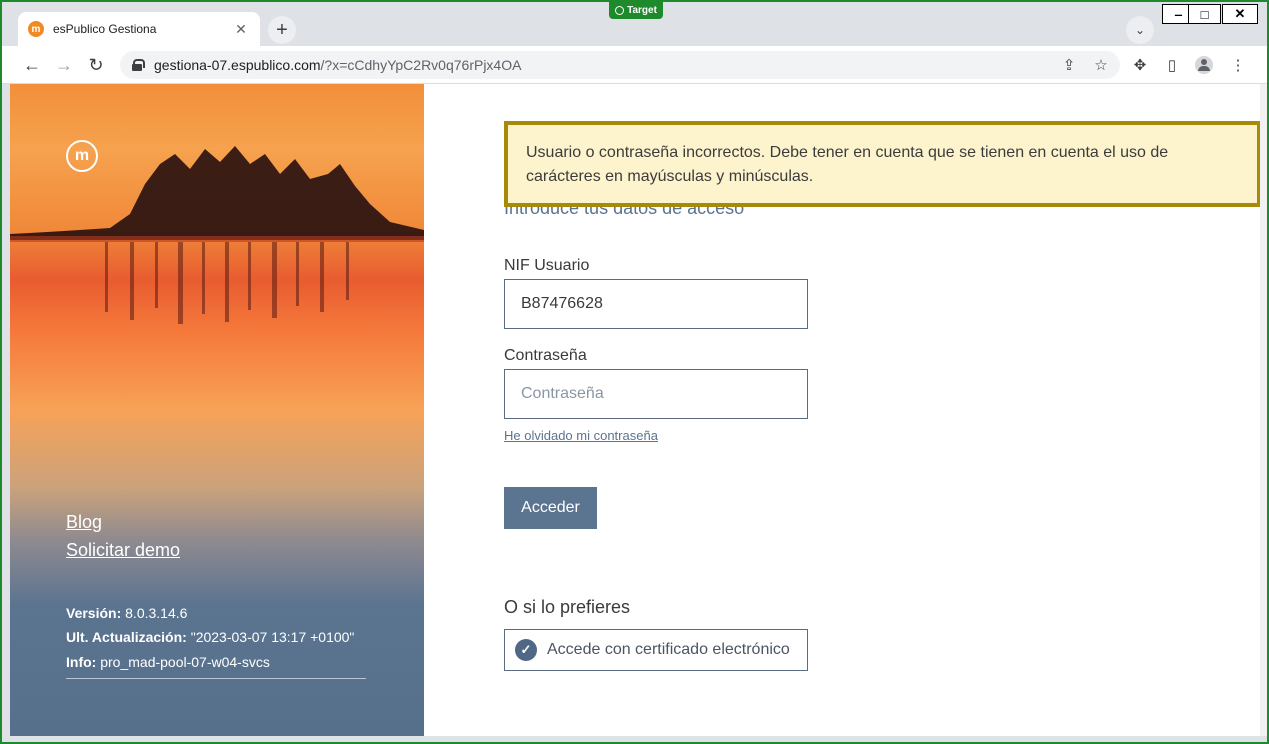  I want to click on nif-label: NIF Usuario, so click(547, 265).